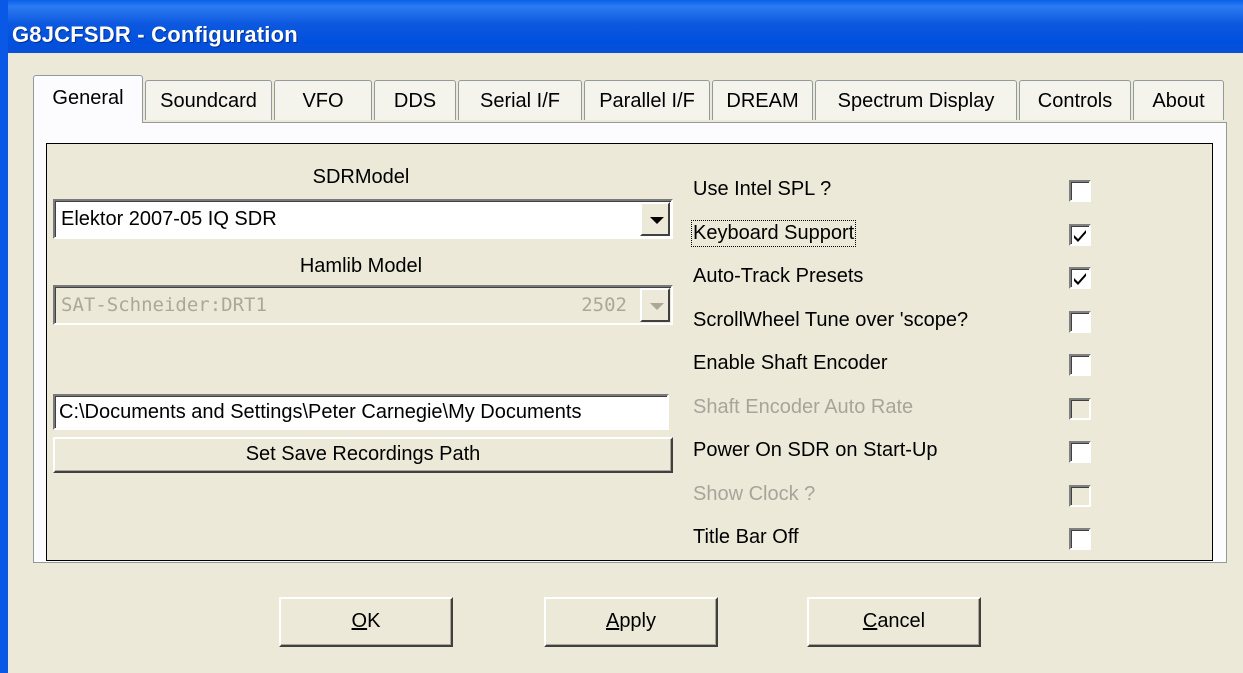 This screenshot has width=1243, height=673. Describe the element at coordinates (762, 100) in the screenshot. I see `tab-dream: DREAM` at that location.